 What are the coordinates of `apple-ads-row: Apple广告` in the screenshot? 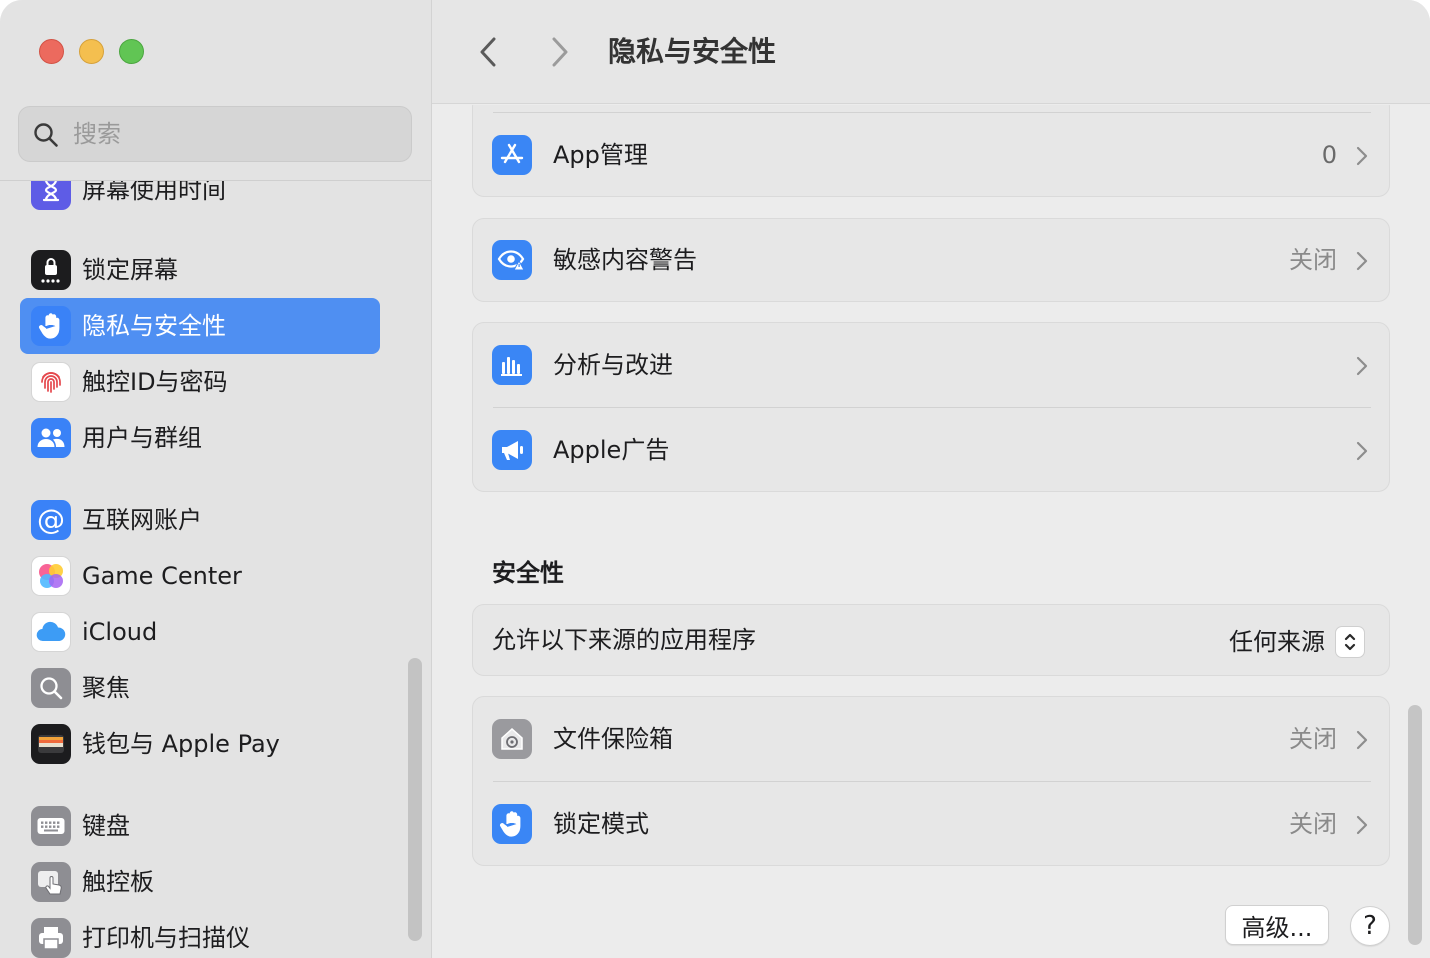 It's located at (931, 450).